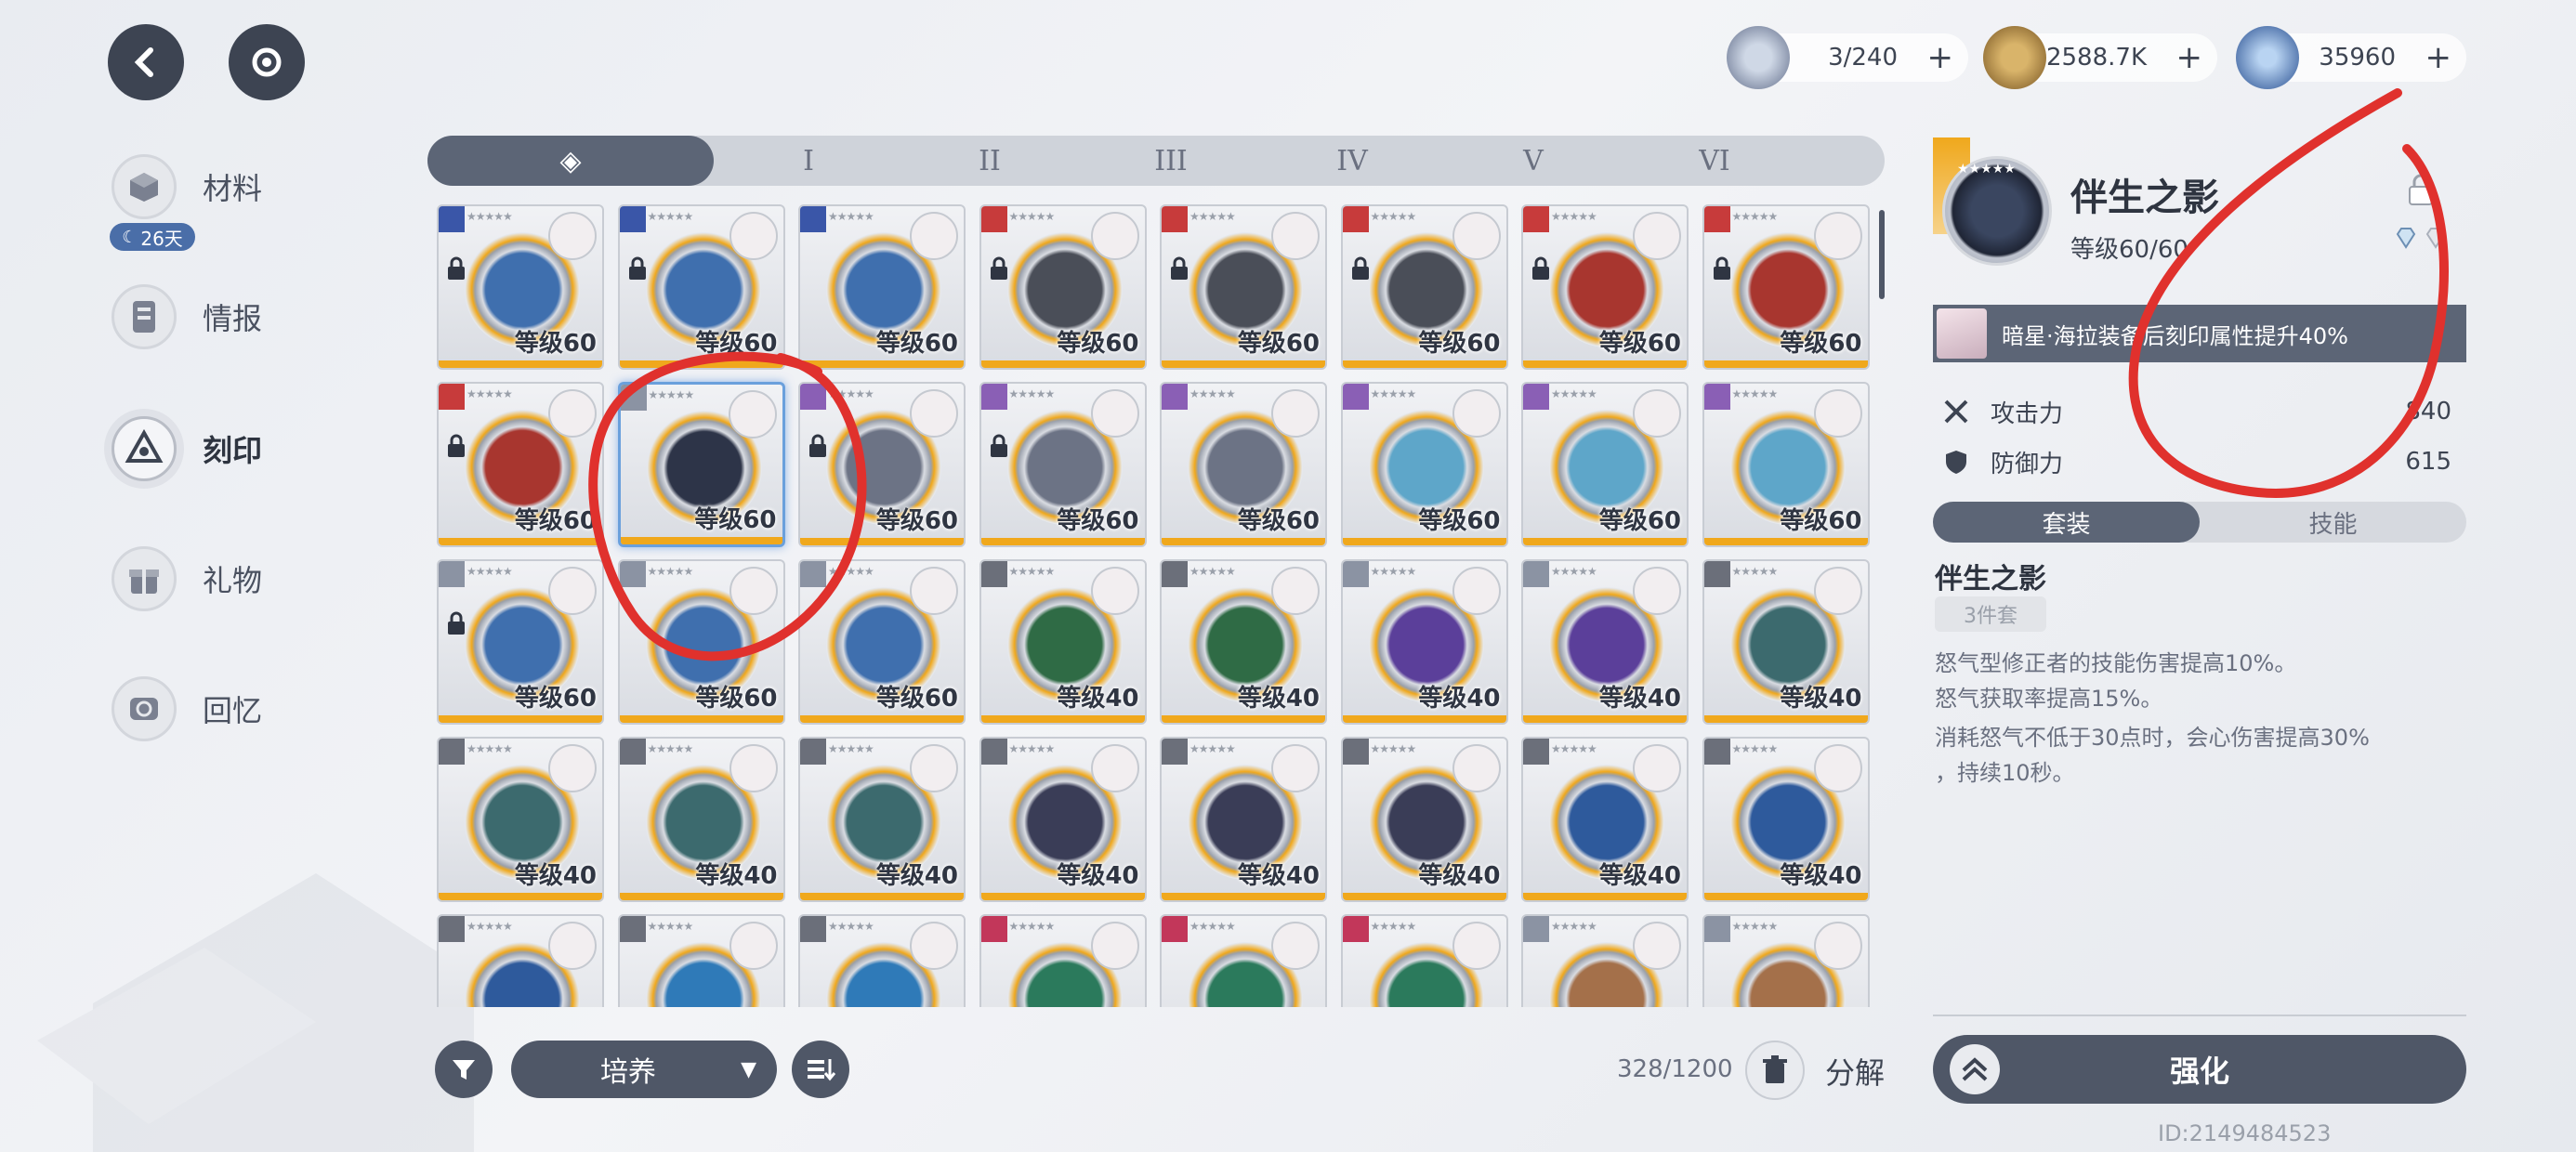 Image resolution: width=2576 pixels, height=1152 pixels. I want to click on tab-rank-4: IV, so click(1352, 161).